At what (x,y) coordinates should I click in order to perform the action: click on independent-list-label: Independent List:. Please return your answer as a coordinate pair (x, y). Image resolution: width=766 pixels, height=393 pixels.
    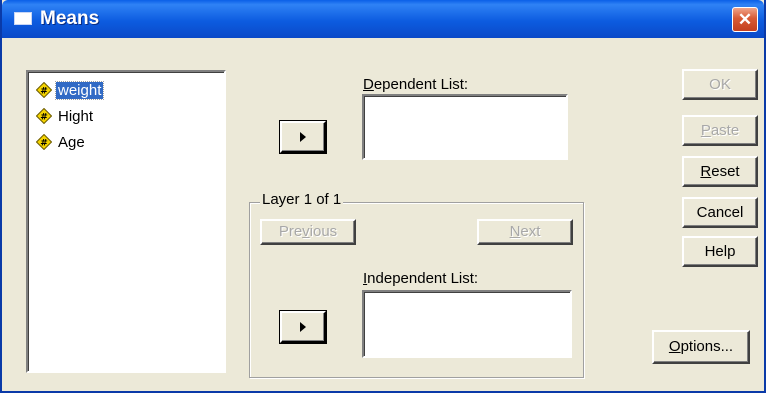
    Looking at the image, I should click on (421, 278).